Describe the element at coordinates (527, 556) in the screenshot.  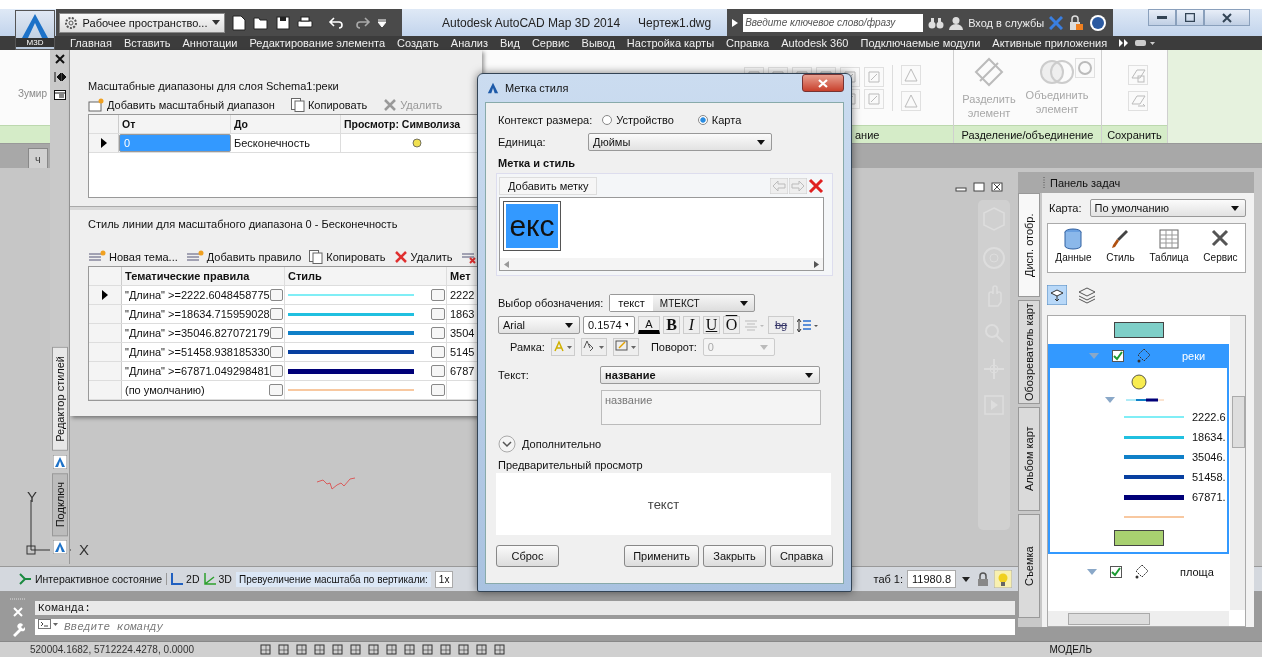
I see `dialog-button: Сброс` at that location.